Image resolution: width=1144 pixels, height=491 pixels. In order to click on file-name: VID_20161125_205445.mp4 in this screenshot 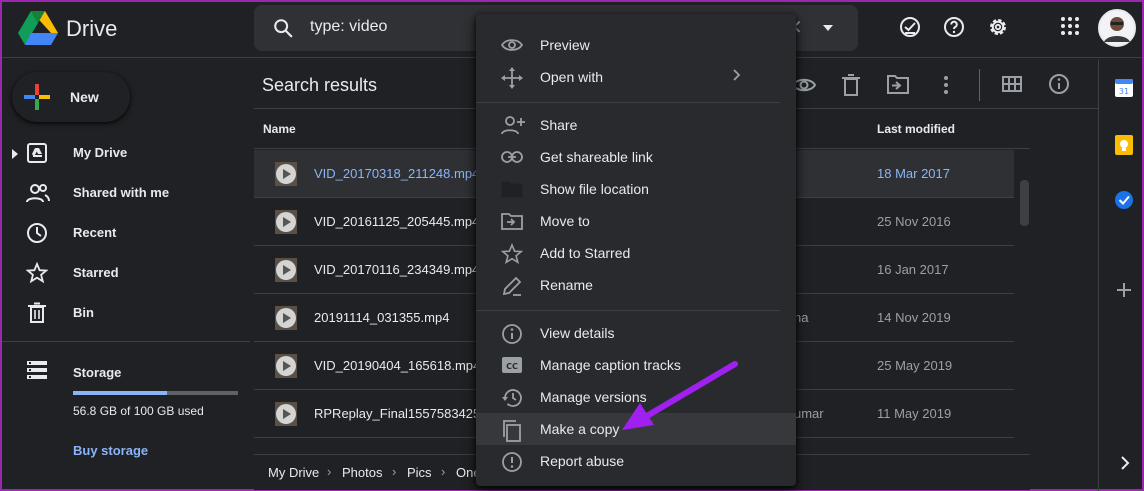, I will do `click(396, 221)`.